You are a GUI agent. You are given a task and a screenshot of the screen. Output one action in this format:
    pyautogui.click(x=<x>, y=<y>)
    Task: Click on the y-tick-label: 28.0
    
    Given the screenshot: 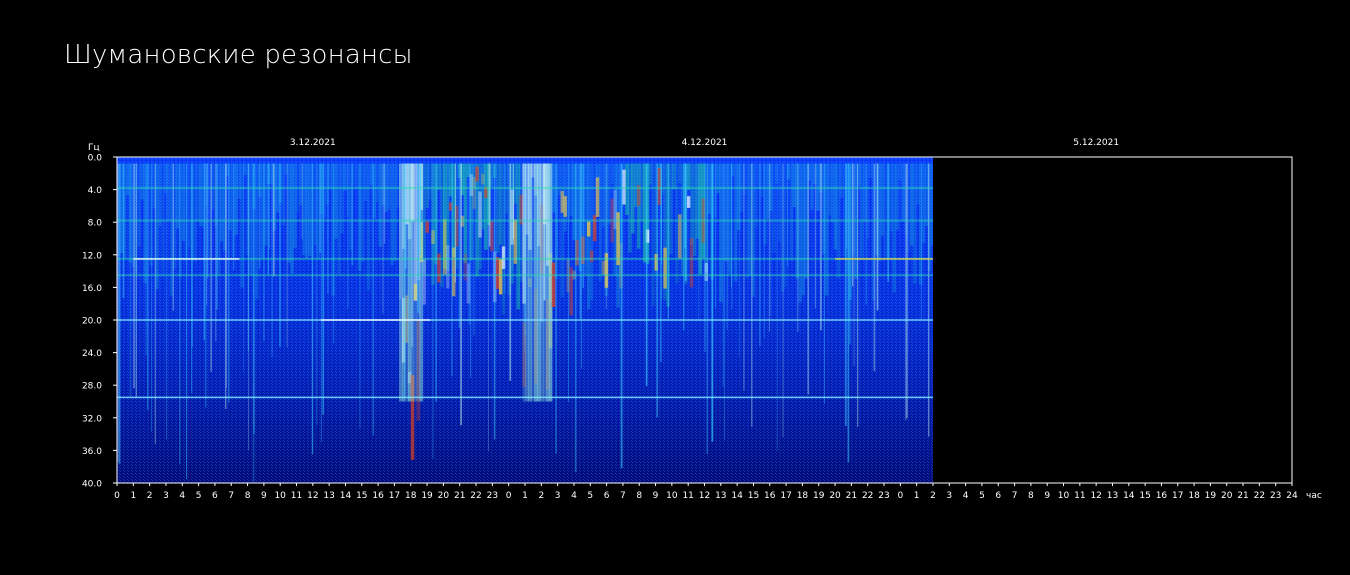 What is the action you would take?
    pyautogui.click(x=92, y=387)
    